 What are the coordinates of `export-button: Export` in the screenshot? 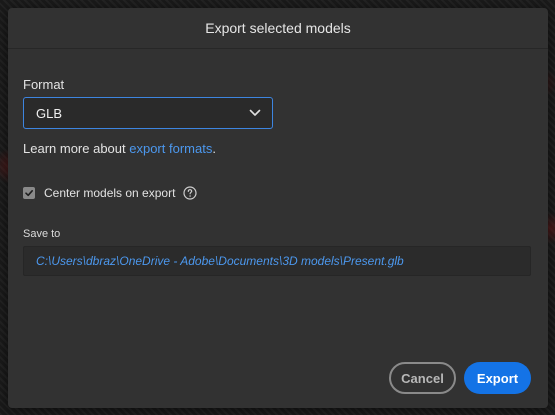 It's located at (497, 378).